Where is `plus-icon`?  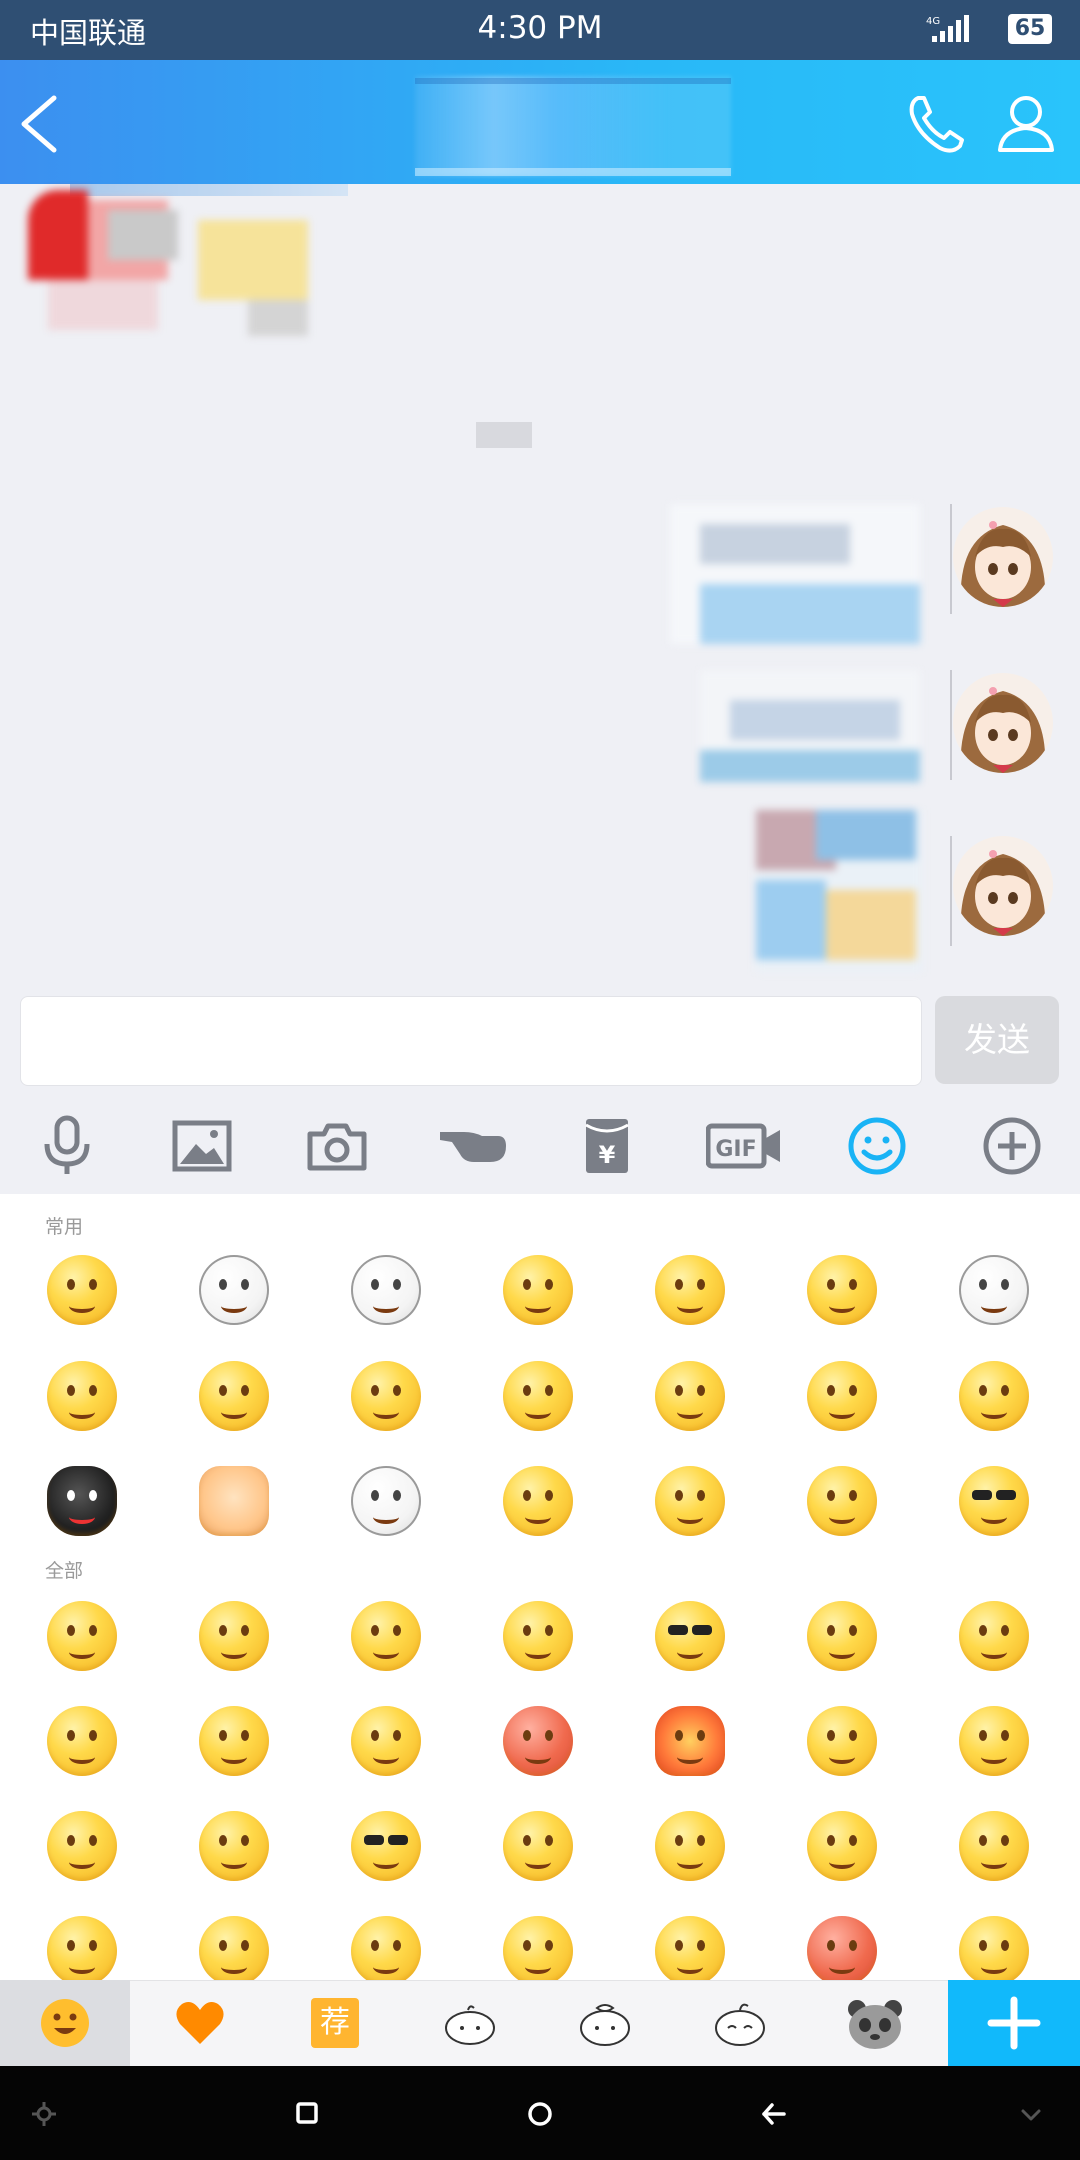 plus-icon is located at coordinates (1014, 2023).